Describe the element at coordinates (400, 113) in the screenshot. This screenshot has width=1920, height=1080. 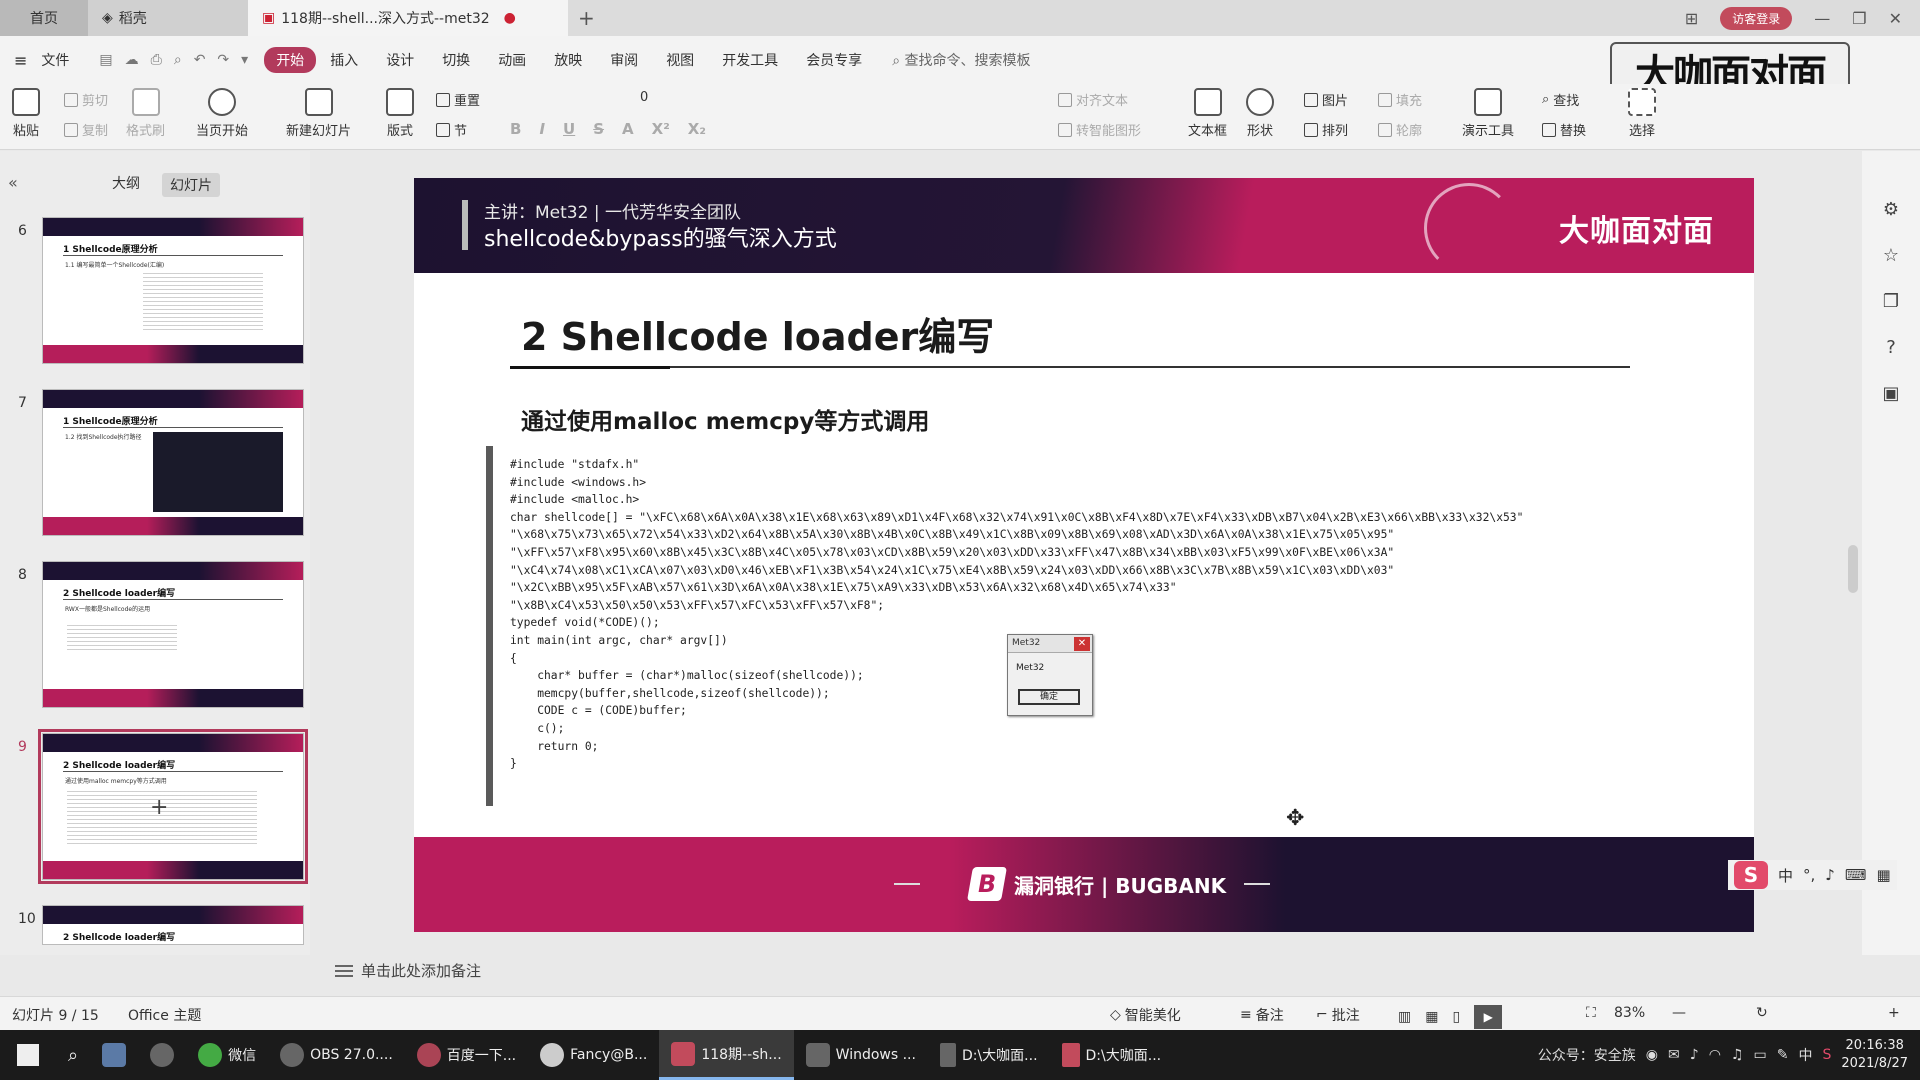
I see `layout-button: 版式` at that location.